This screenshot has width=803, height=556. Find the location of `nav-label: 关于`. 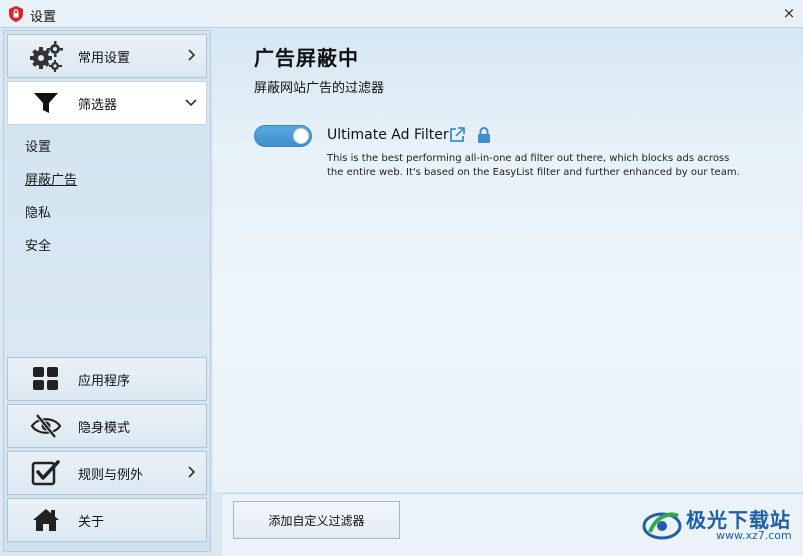

nav-label: 关于 is located at coordinates (91, 522).